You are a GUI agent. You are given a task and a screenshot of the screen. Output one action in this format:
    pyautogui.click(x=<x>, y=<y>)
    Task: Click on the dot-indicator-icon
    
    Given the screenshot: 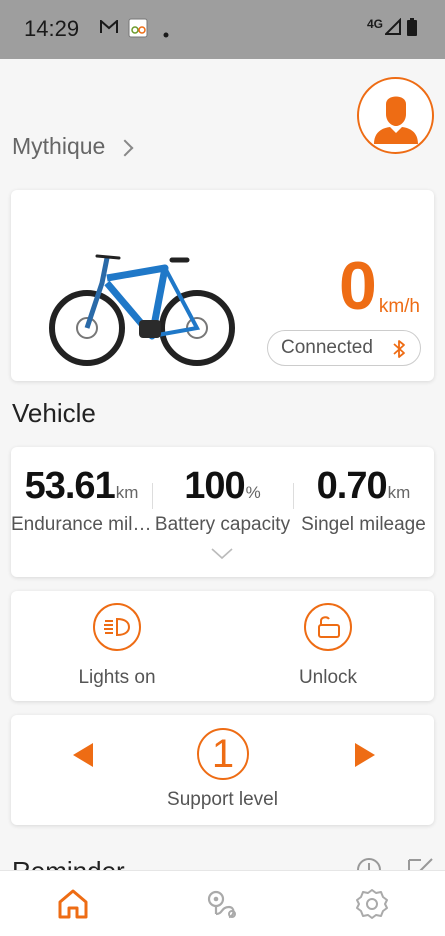 What is the action you would take?
    pyautogui.click(x=166, y=34)
    